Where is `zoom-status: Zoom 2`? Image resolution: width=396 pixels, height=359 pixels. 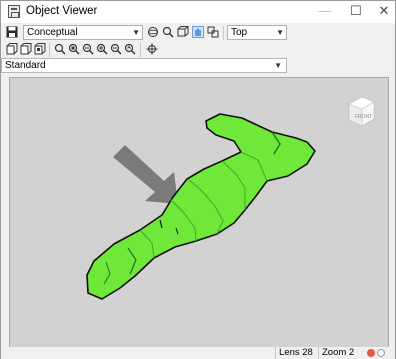
zoom-status: Zoom 2 is located at coordinates (339, 353).